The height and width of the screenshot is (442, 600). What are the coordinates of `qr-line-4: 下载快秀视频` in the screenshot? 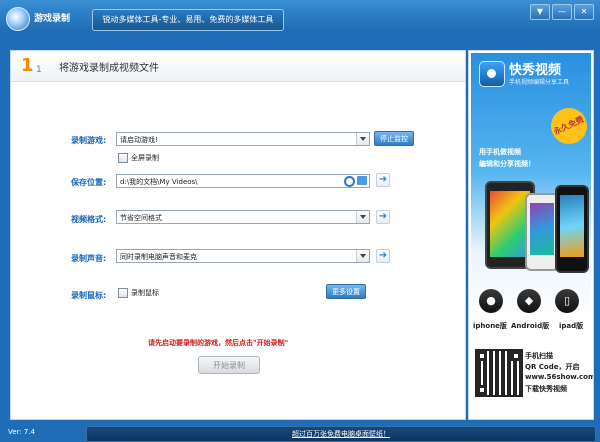 It's located at (546, 389).